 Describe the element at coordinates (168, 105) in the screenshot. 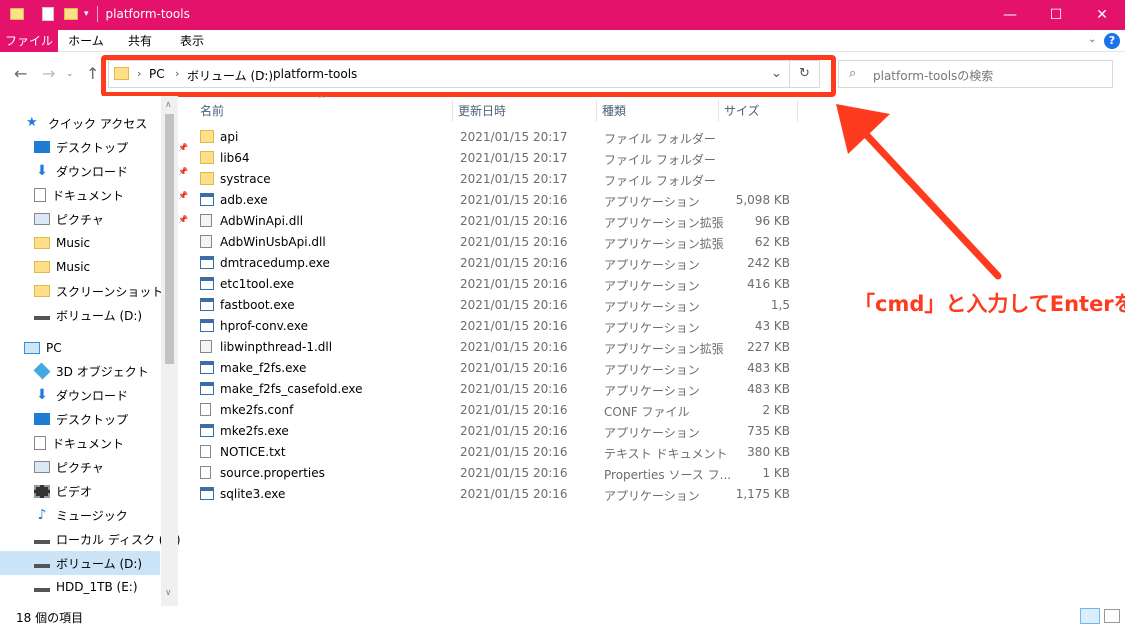

I see `scroll-up-icon: ∧` at that location.